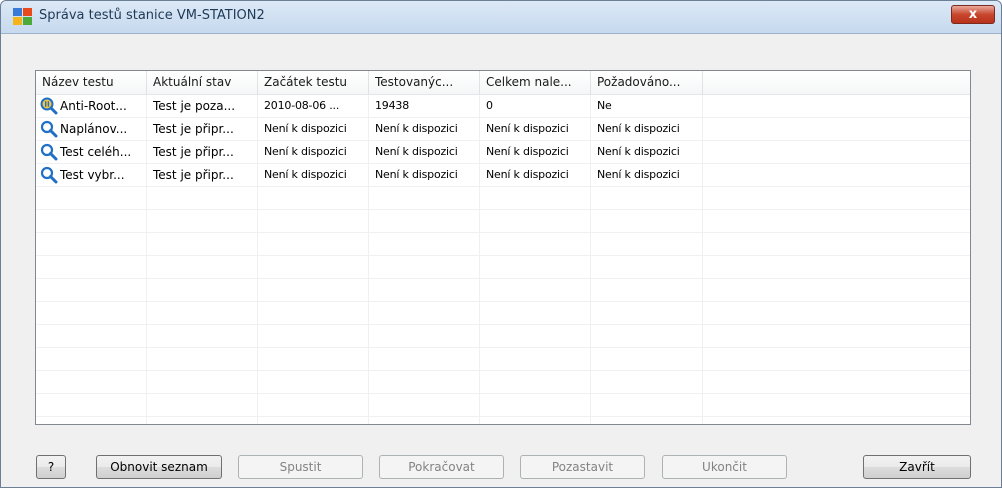 Image resolution: width=1002 pixels, height=488 pixels. What do you see at coordinates (202, 82) in the screenshot?
I see `column-header-status: Aktuální stav` at bounding box center [202, 82].